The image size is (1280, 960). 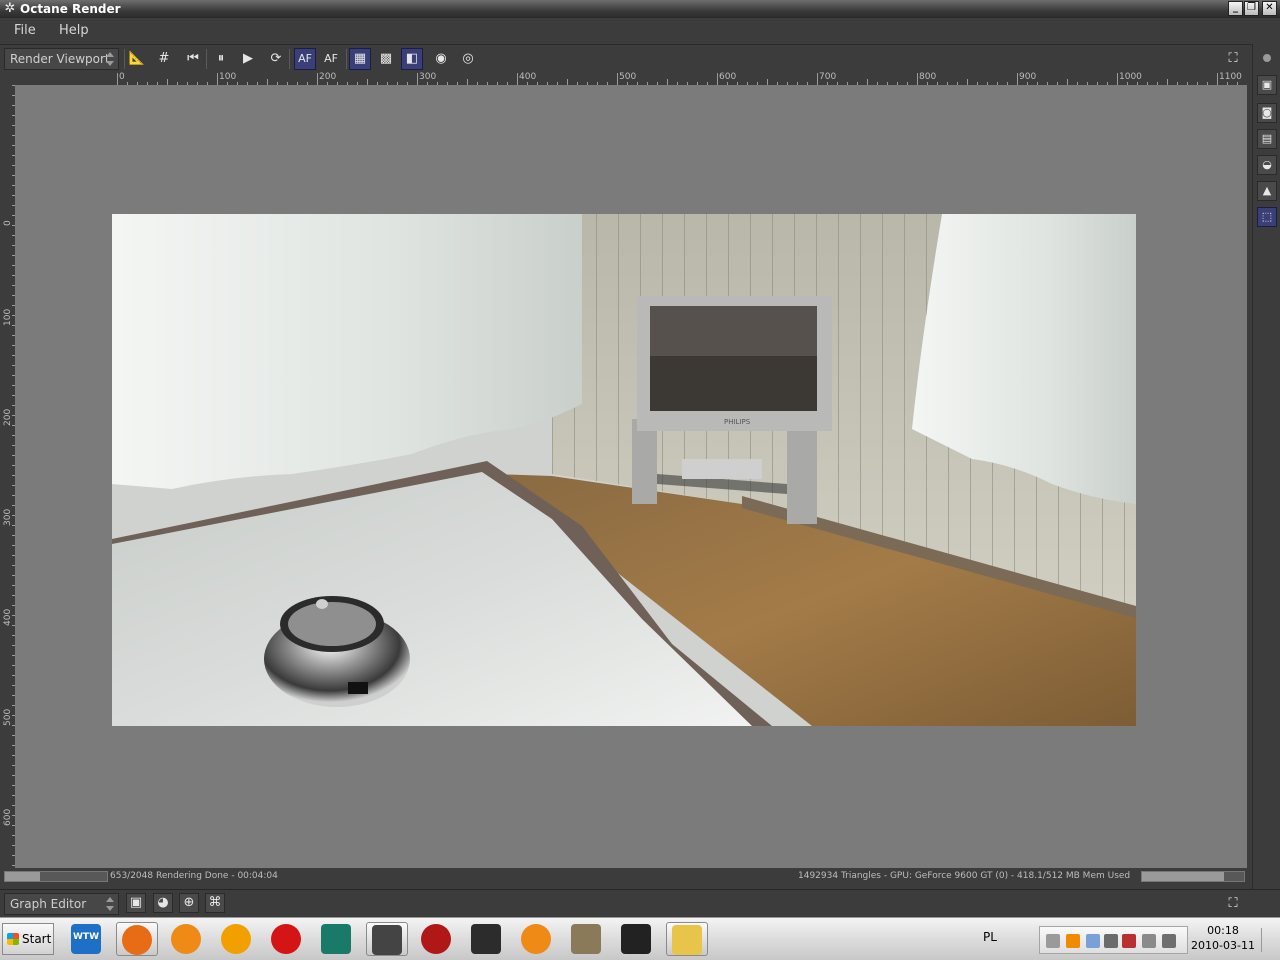 I want to click on cone-icon, so click(x=236, y=939).